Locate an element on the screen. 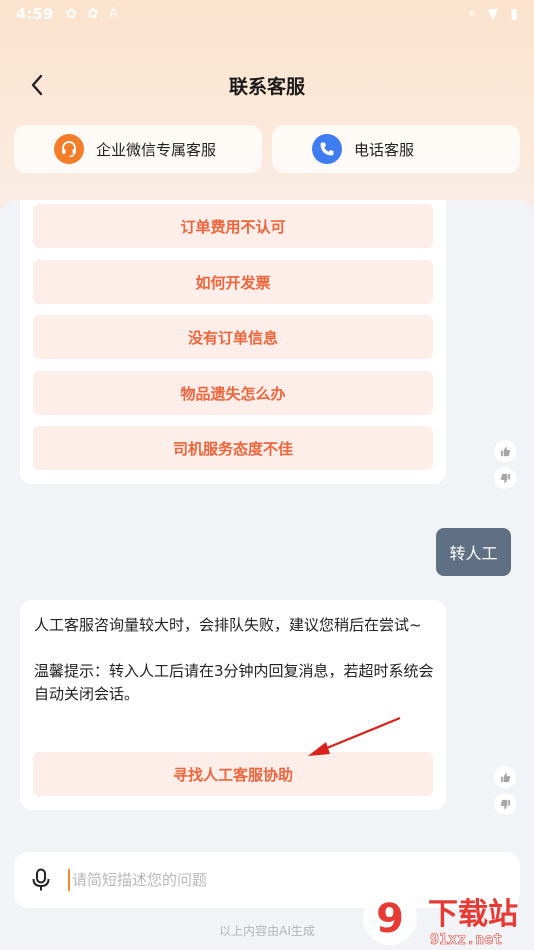 The image size is (534, 950). bot-reply-line-2: 温馨提示：转入人工后请在3分钟内回复消息，若超时系统会自动关闭会话。 is located at coordinates (234, 682).